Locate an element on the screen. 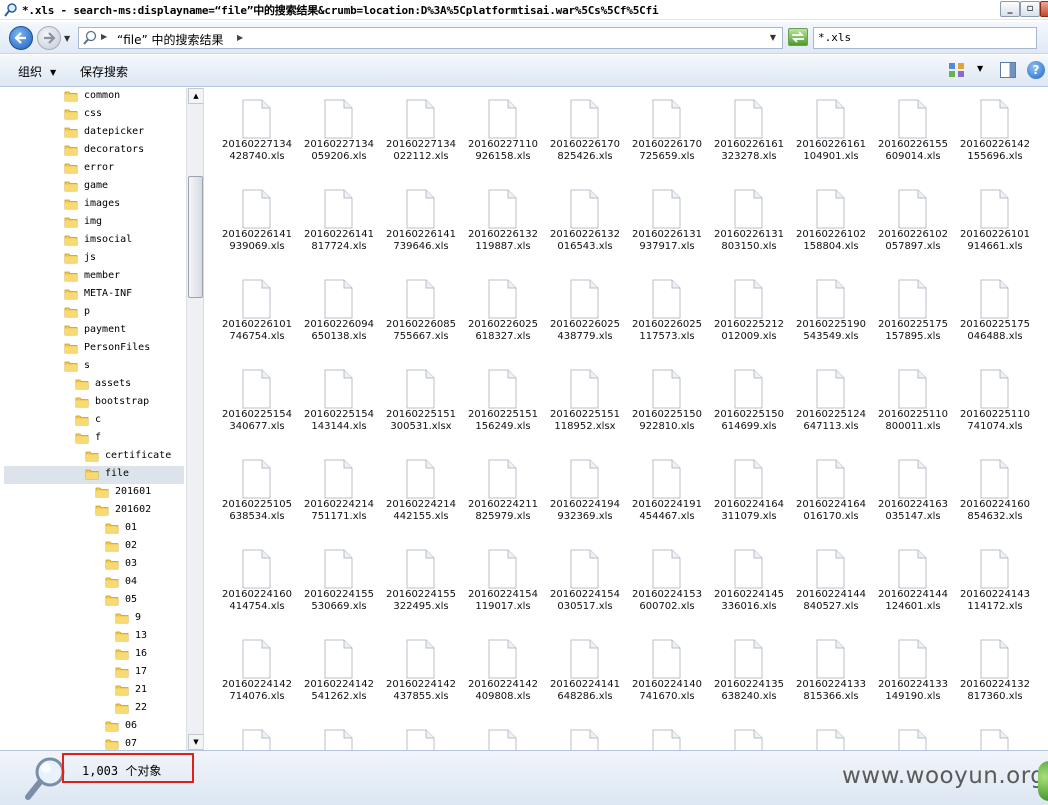 The image size is (1048, 805). tree-item: 07 is located at coordinates (92, 743).